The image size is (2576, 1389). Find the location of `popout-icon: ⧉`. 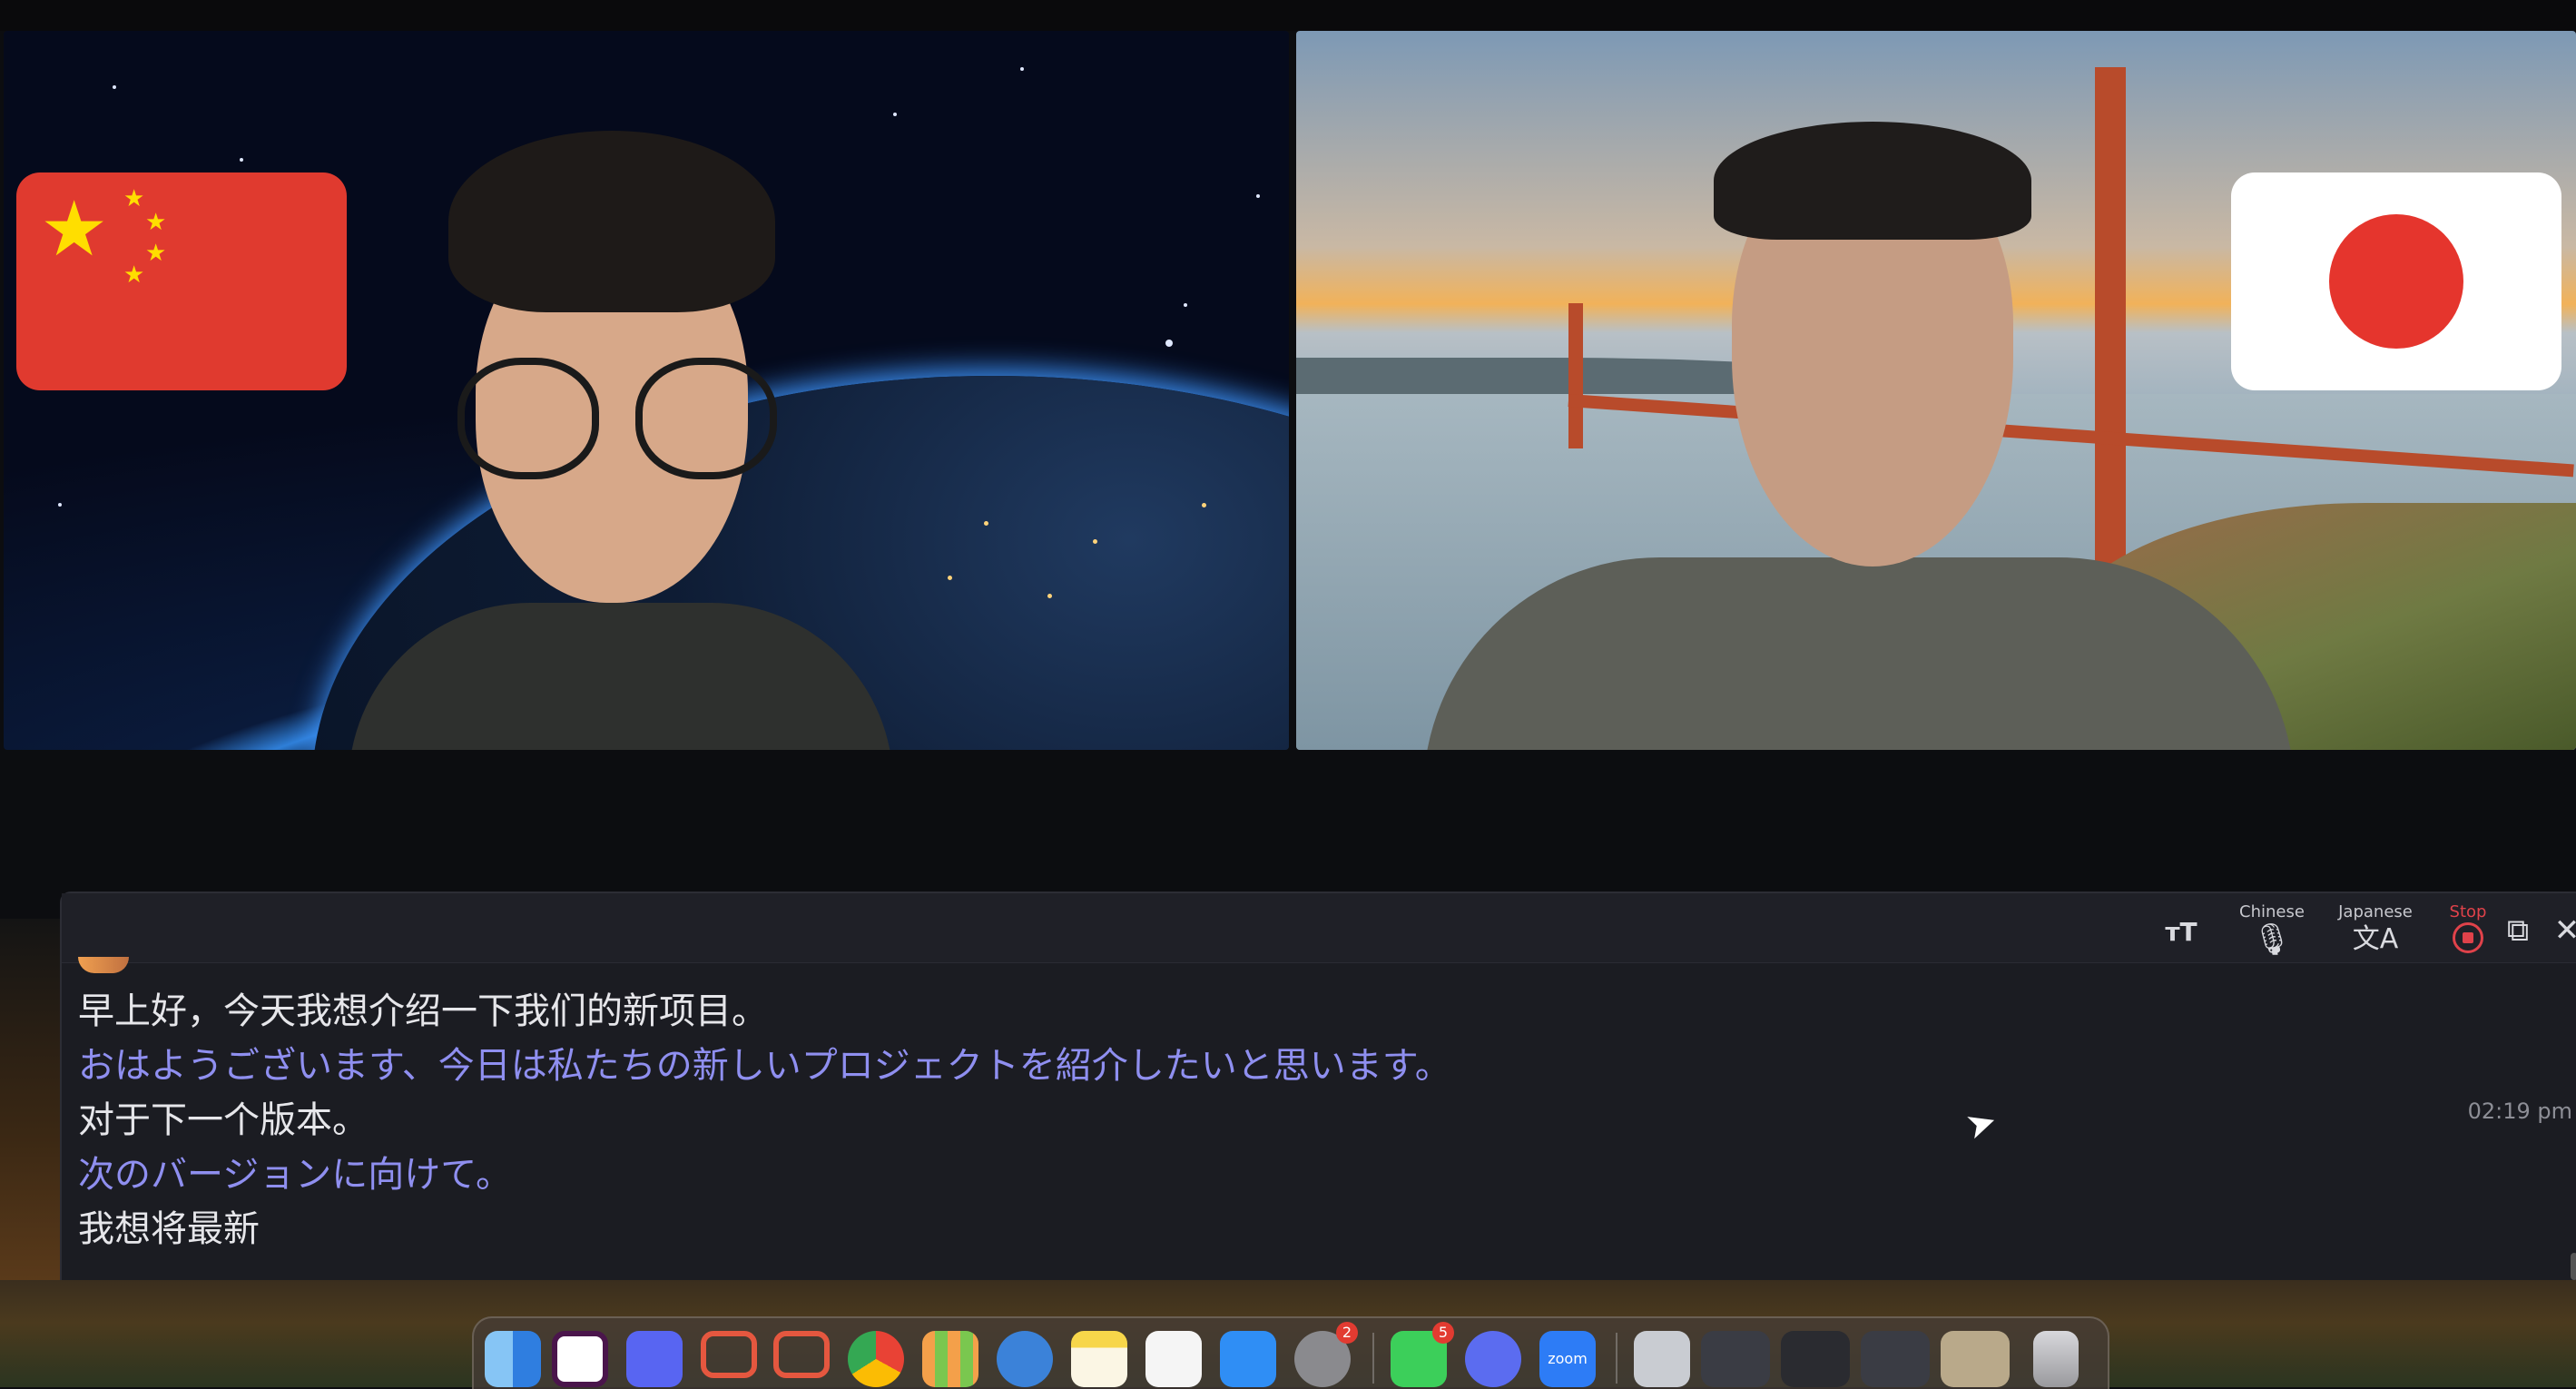

popout-icon: ⧉ is located at coordinates (2518, 930).